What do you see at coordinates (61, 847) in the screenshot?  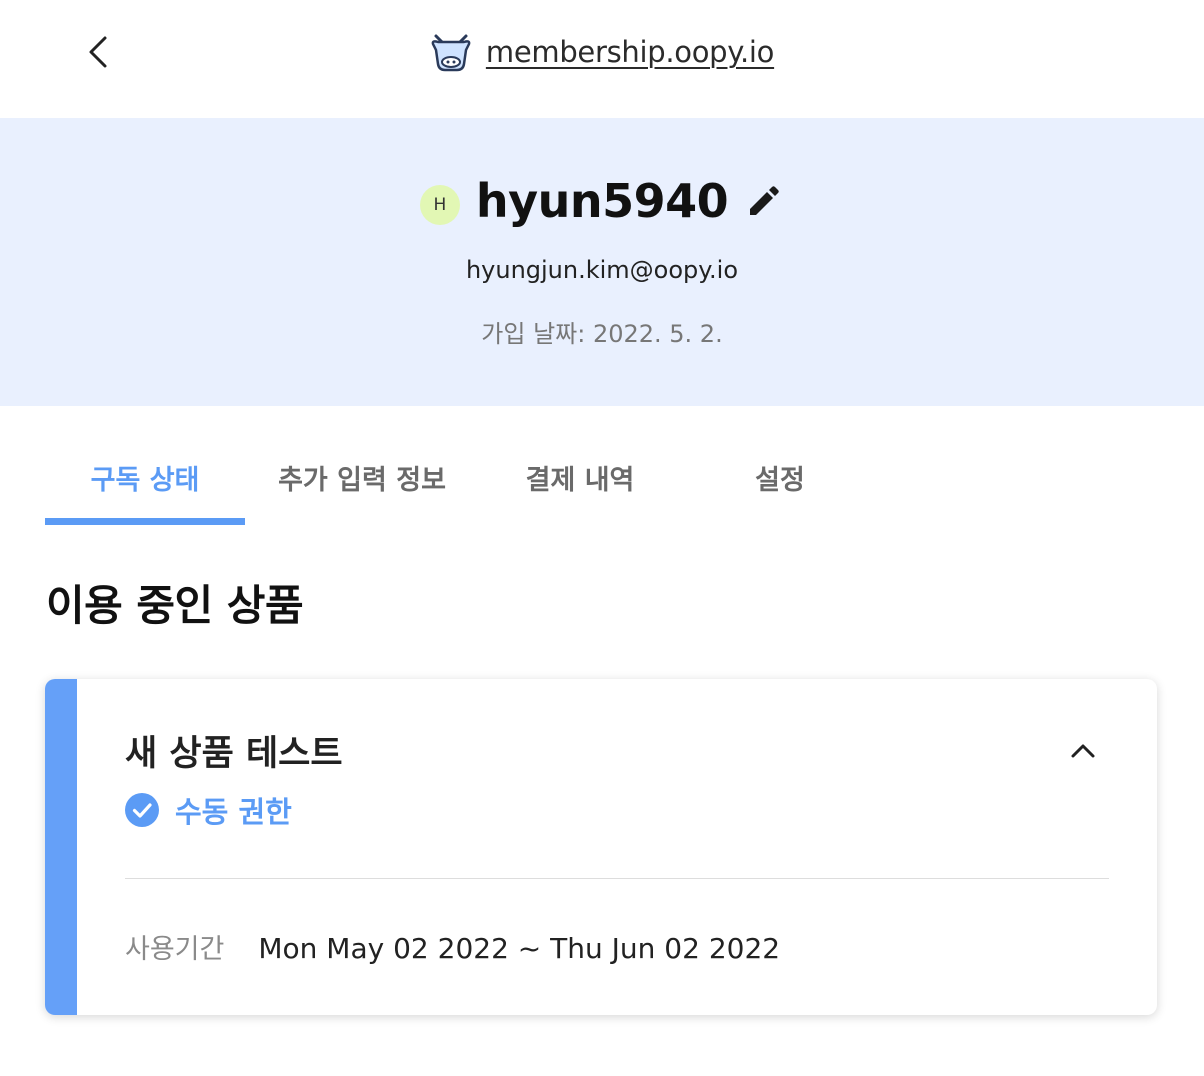 I see `card-accent-bar` at bounding box center [61, 847].